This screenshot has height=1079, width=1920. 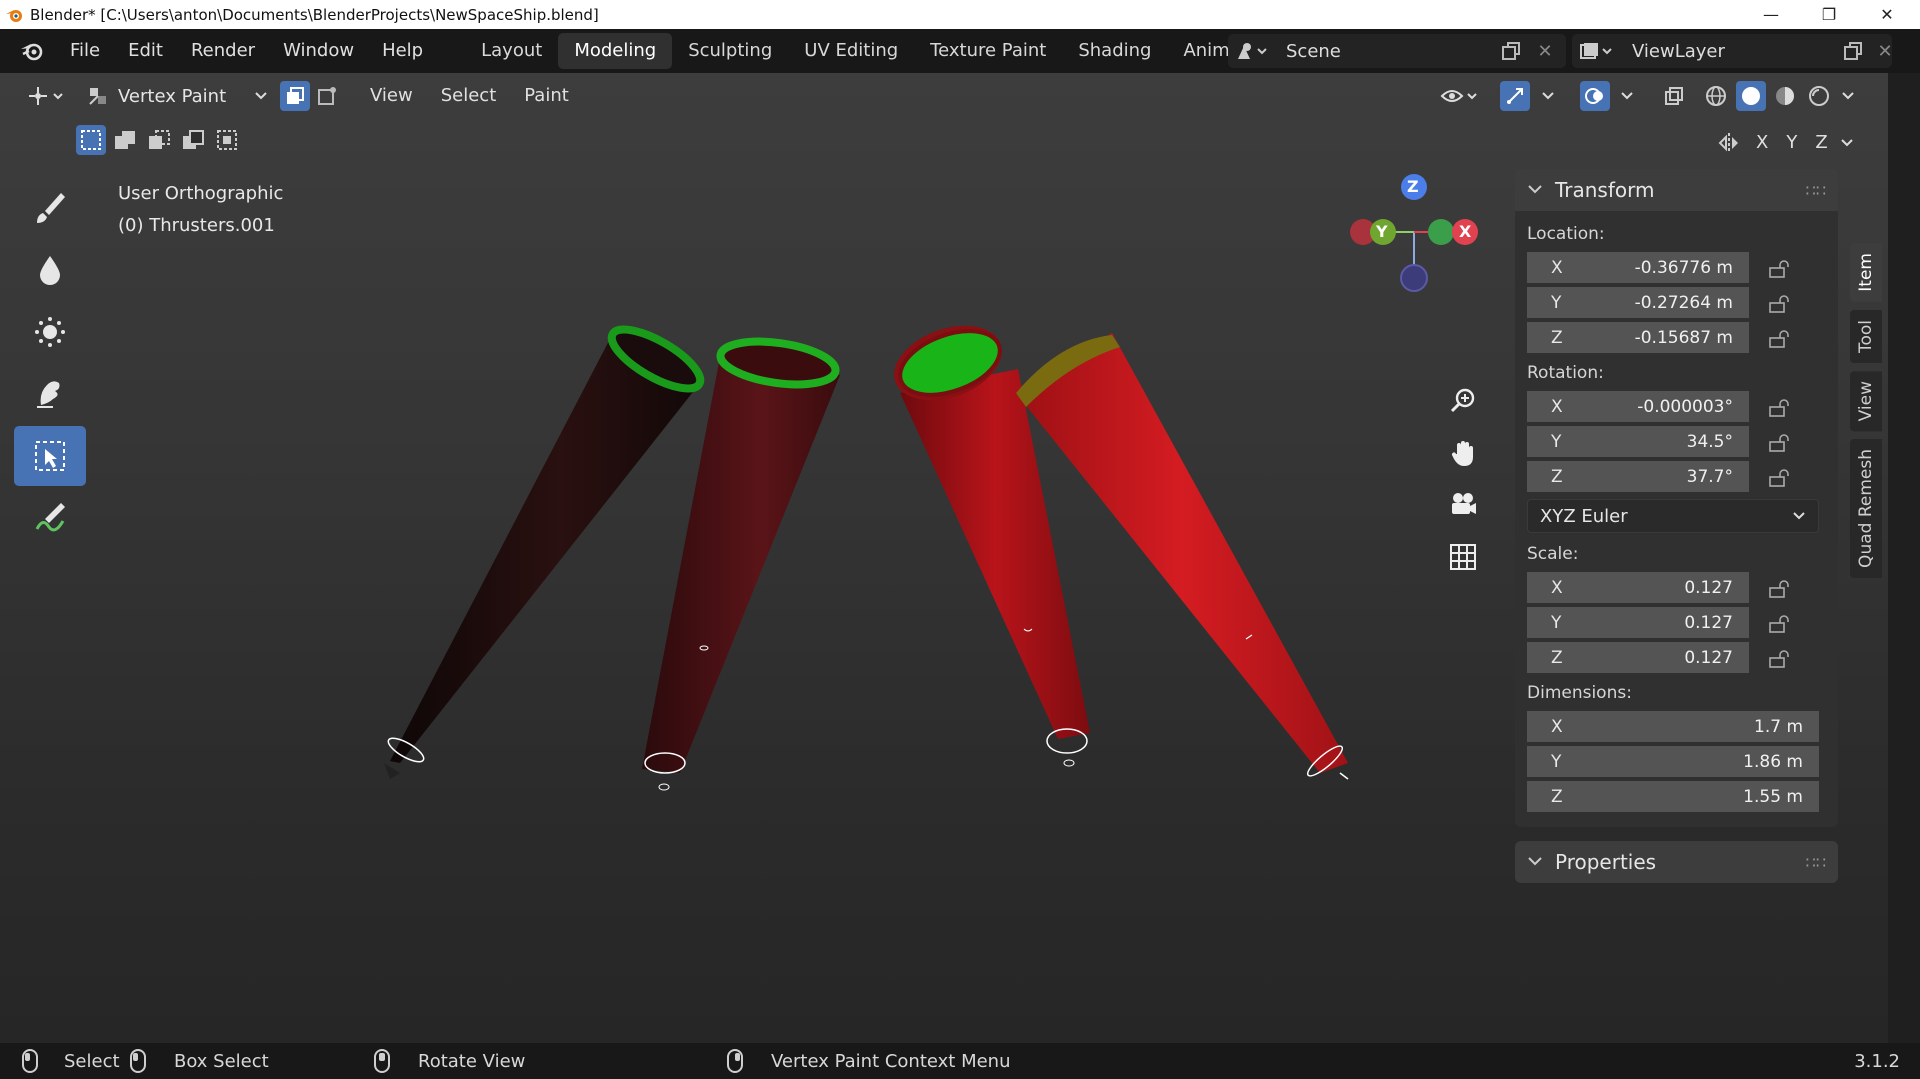 I want to click on scene-icon, so click(x=1252, y=51).